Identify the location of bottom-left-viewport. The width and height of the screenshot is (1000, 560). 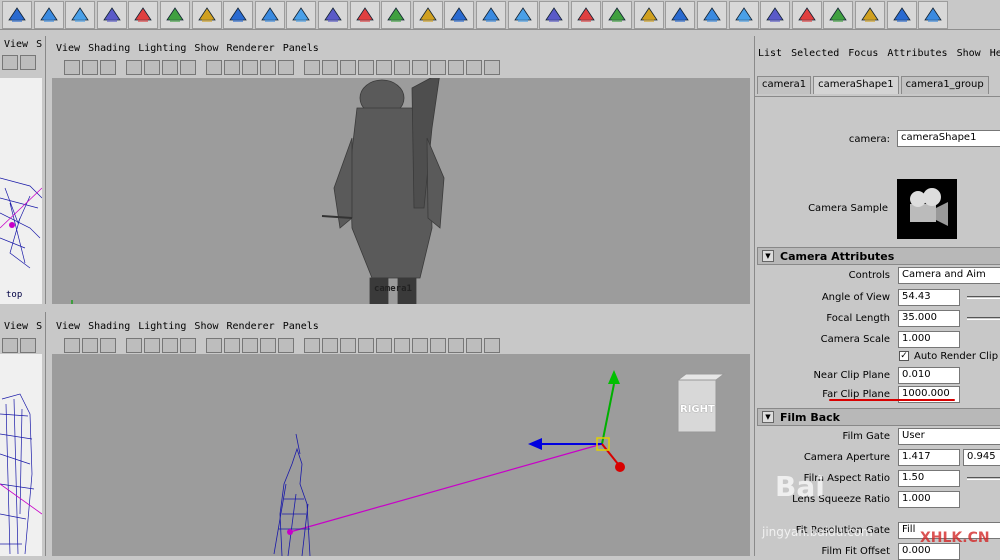
(21, 455).